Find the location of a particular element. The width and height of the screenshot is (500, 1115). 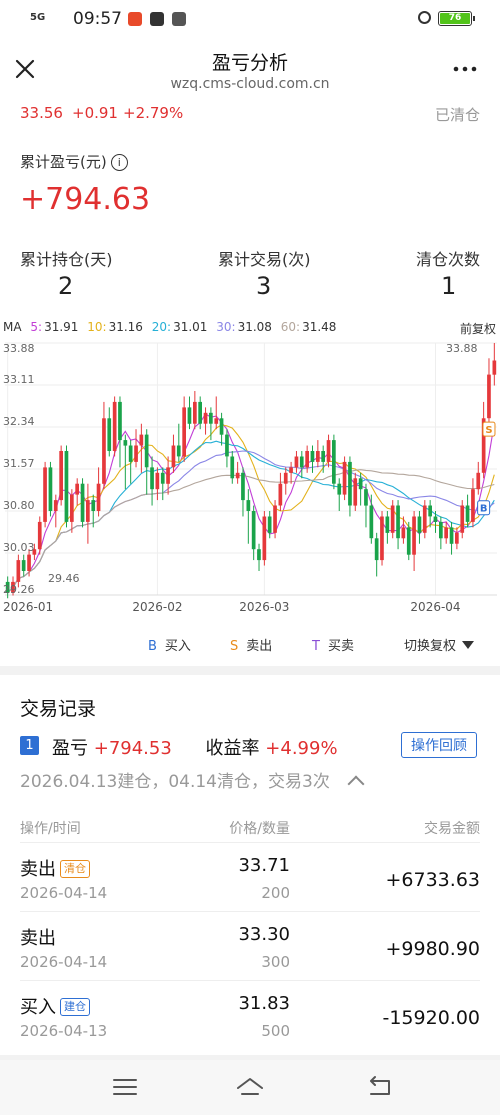

col-header-price: 价格/数量 is located at coordinates (259, 829).